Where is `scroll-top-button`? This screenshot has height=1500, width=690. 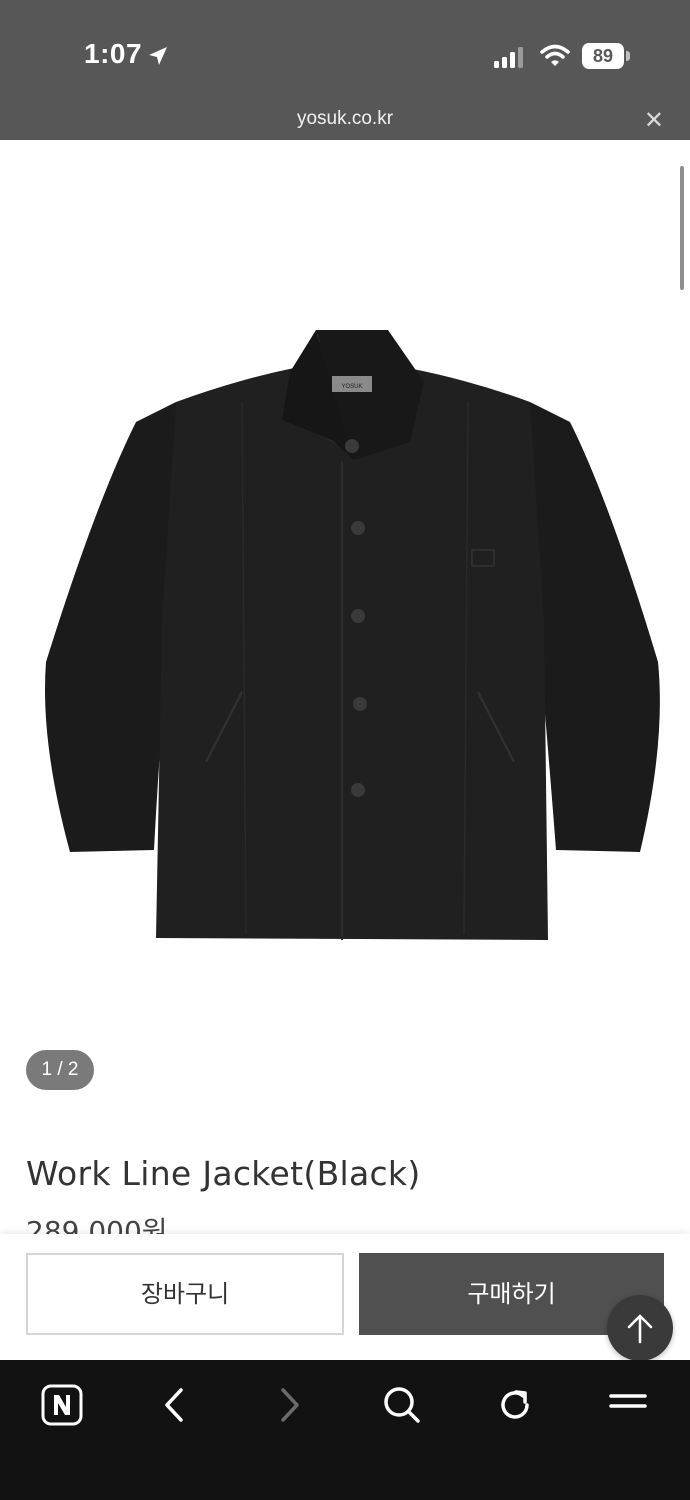
scroll-top-button is located at coordinates (640, 1328).